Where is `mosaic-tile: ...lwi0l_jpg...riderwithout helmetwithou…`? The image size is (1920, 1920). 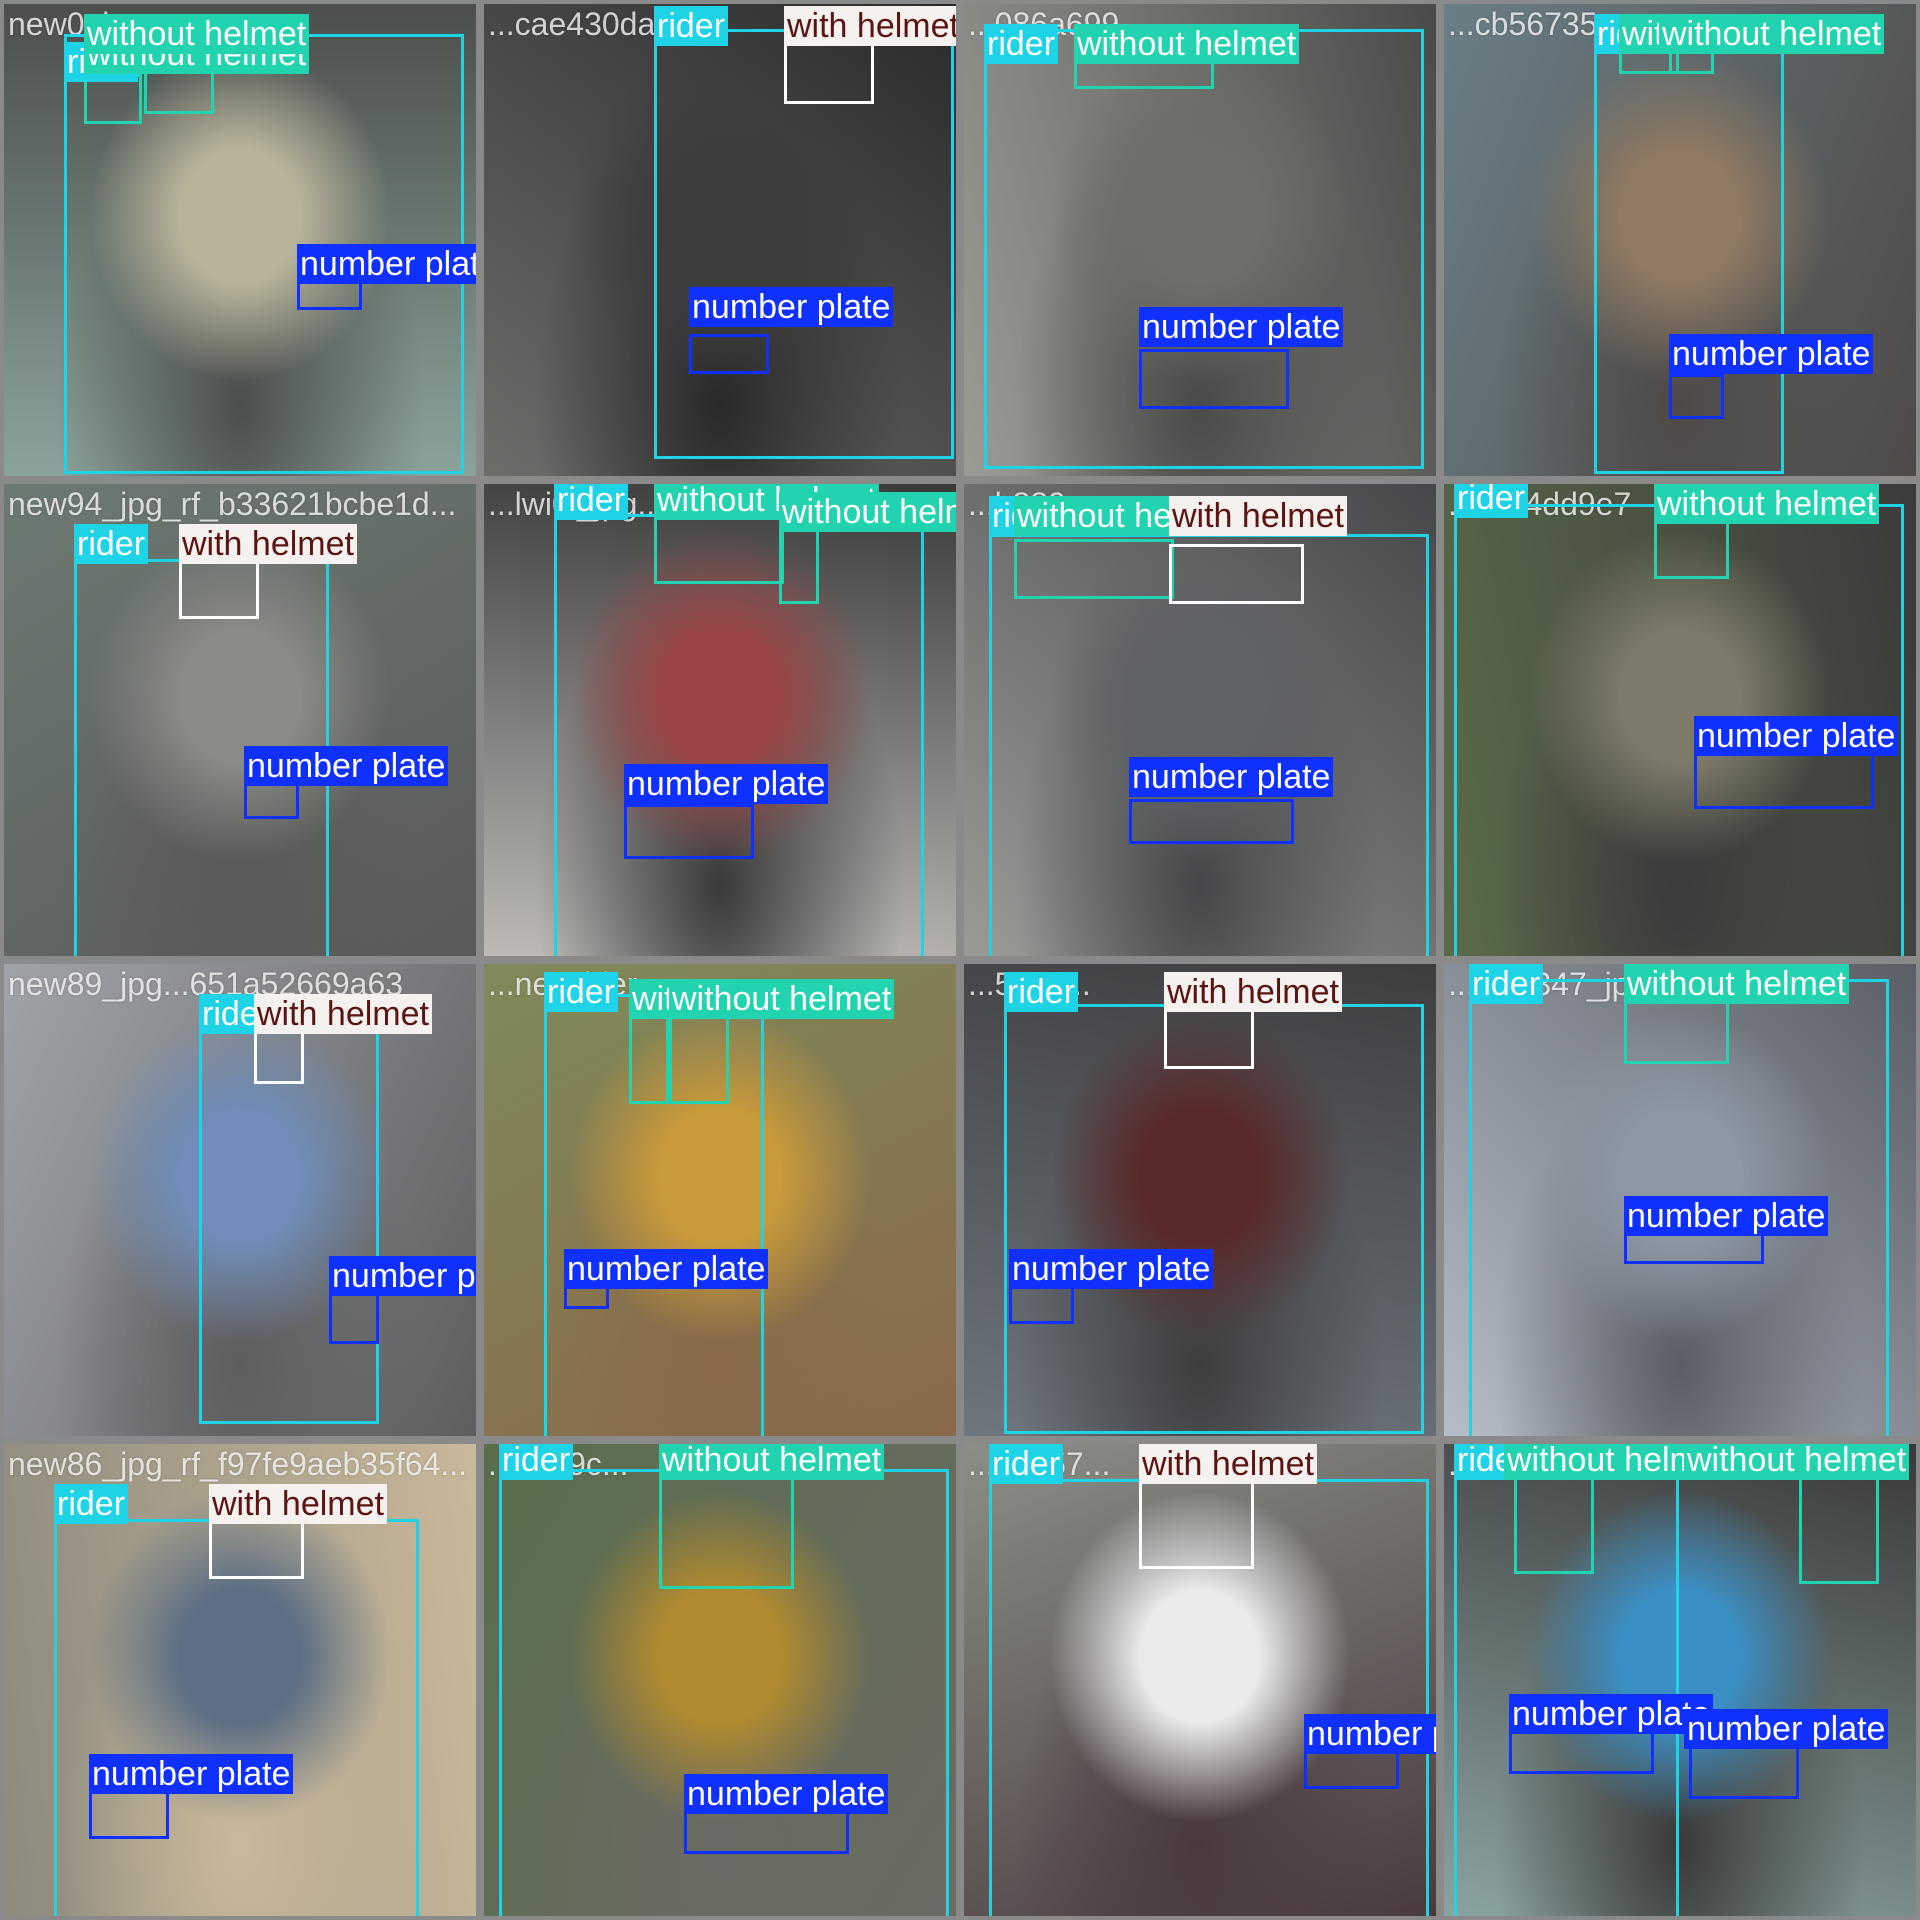 mosaic-tile: ...lwi0l_jpg...riderwithout helmetwithou… is located at coordinates (720, 720).